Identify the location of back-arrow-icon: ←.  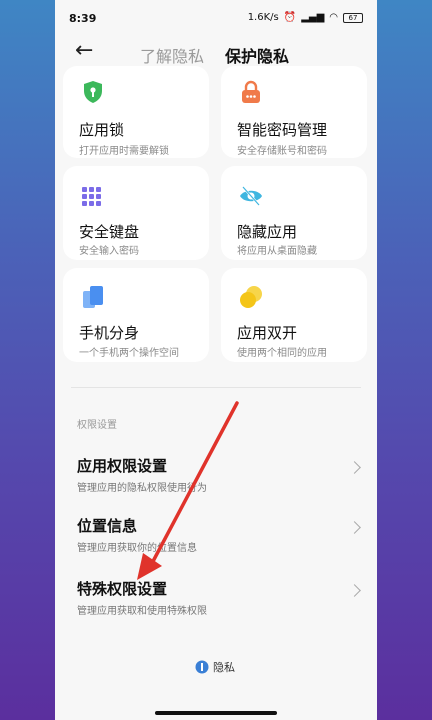
(84, 50).